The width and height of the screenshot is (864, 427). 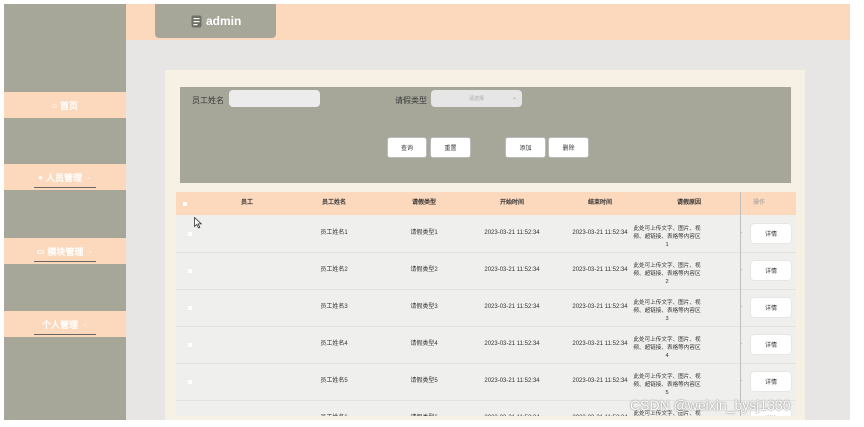 I want to click on cell-leave-reason: 此处可上传文字、图片、视频、超链接、表格等内容区1, so click(x=667, y=237).